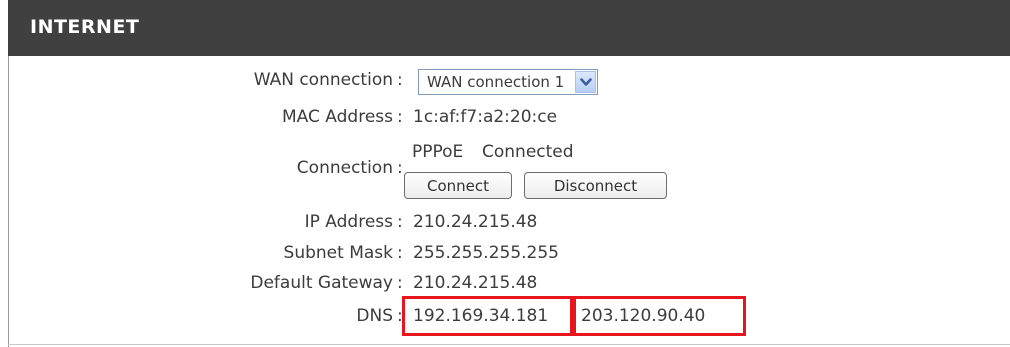 The width and height of the screenshot is (1010, 347). Describe the element at coordinates (400, 253) in the screenshot. I see `subnet-mask-colon: :` at that location.